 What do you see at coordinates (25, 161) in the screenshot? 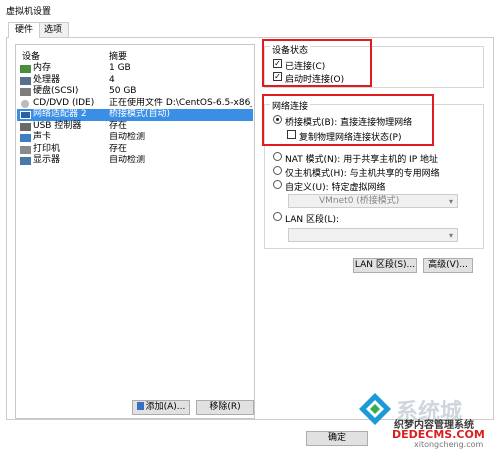
I see `display-icon` at bounding box center [25, 161].